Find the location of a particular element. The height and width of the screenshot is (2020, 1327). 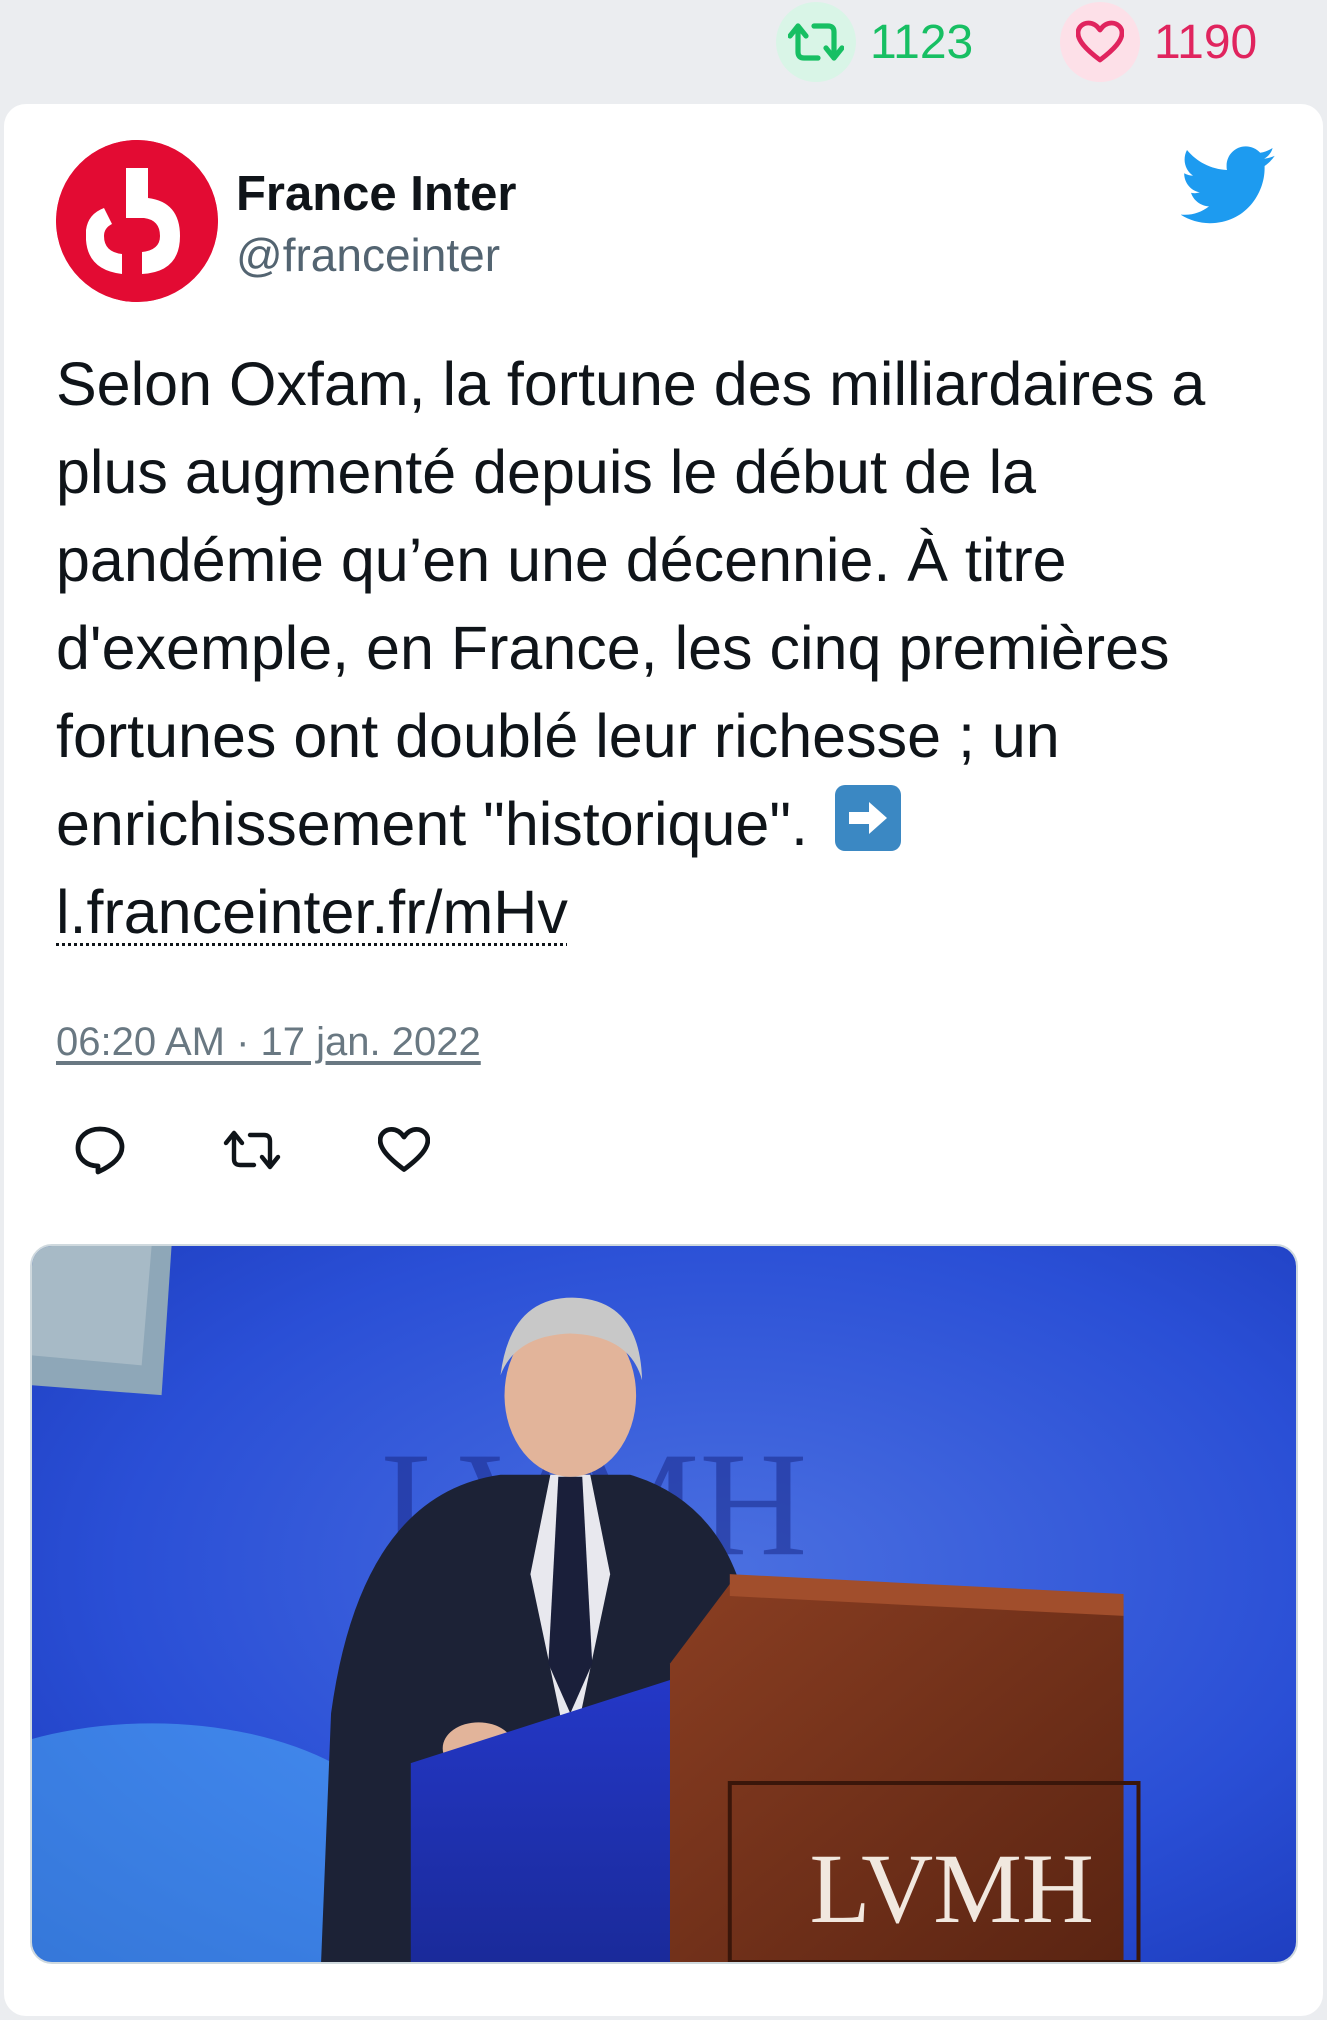

author-name: France Inter is located at coordinates (376, 194).